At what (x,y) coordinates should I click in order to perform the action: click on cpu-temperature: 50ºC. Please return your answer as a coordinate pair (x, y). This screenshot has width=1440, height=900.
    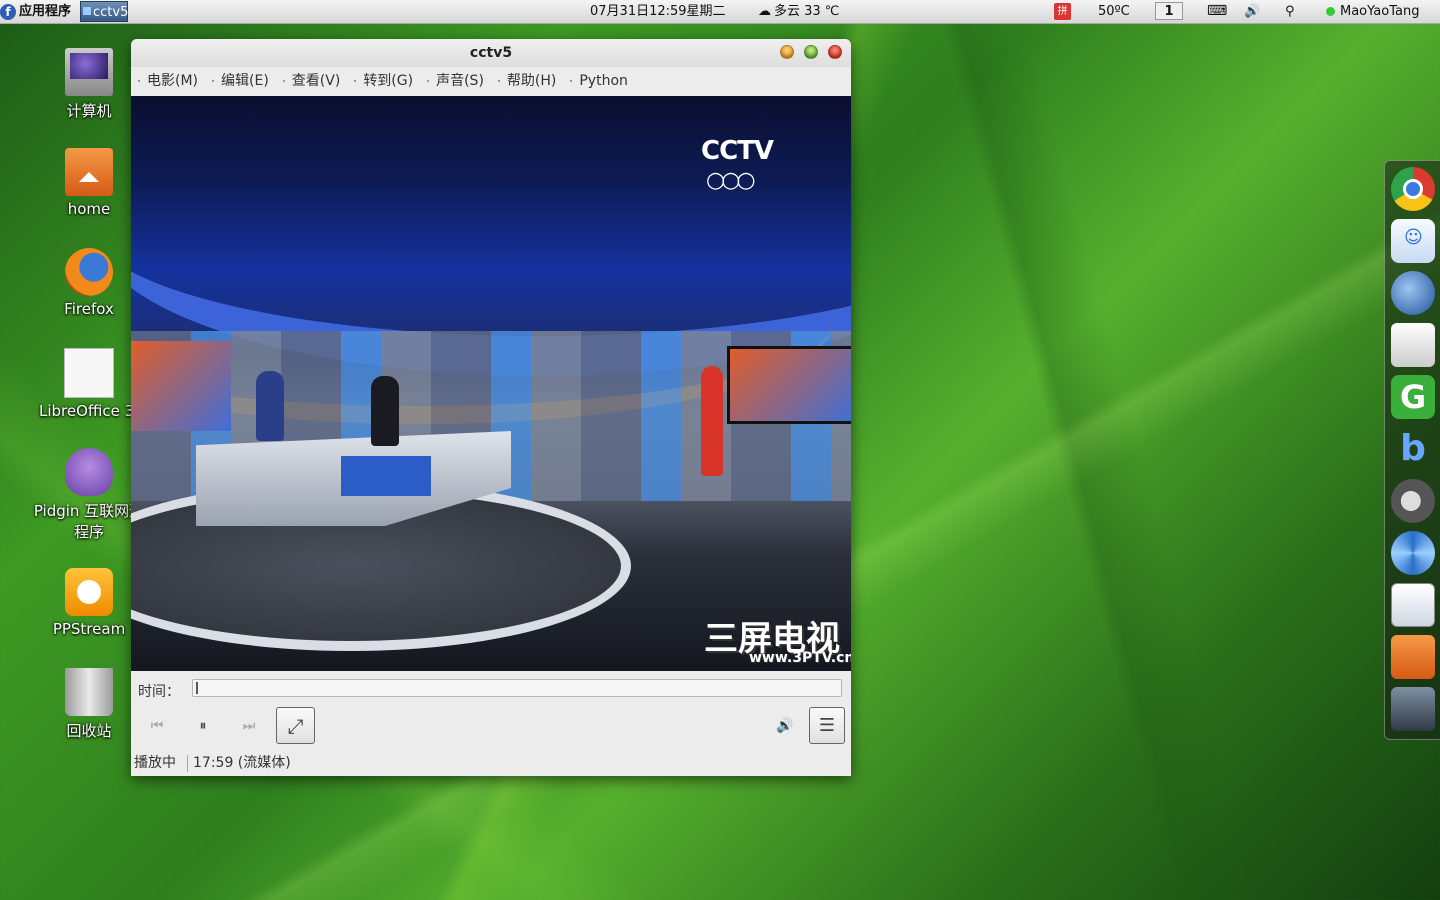
    Looking at the image, I should click on (1114, 11).